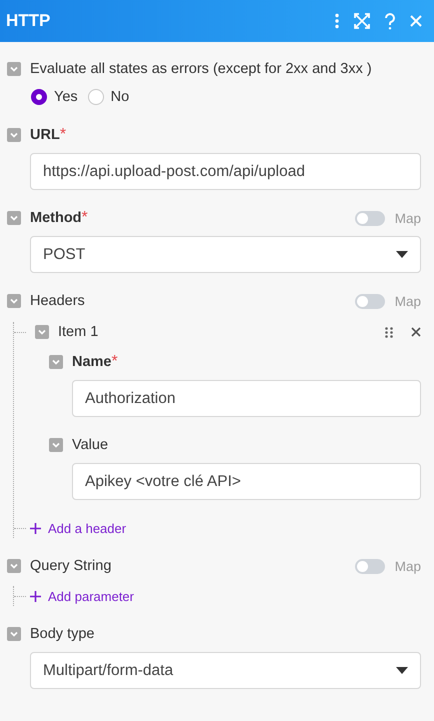 The width and height of the screenshot is (434, 721). I want to click on select-field: Multipart/form-data, so click(225, 670).